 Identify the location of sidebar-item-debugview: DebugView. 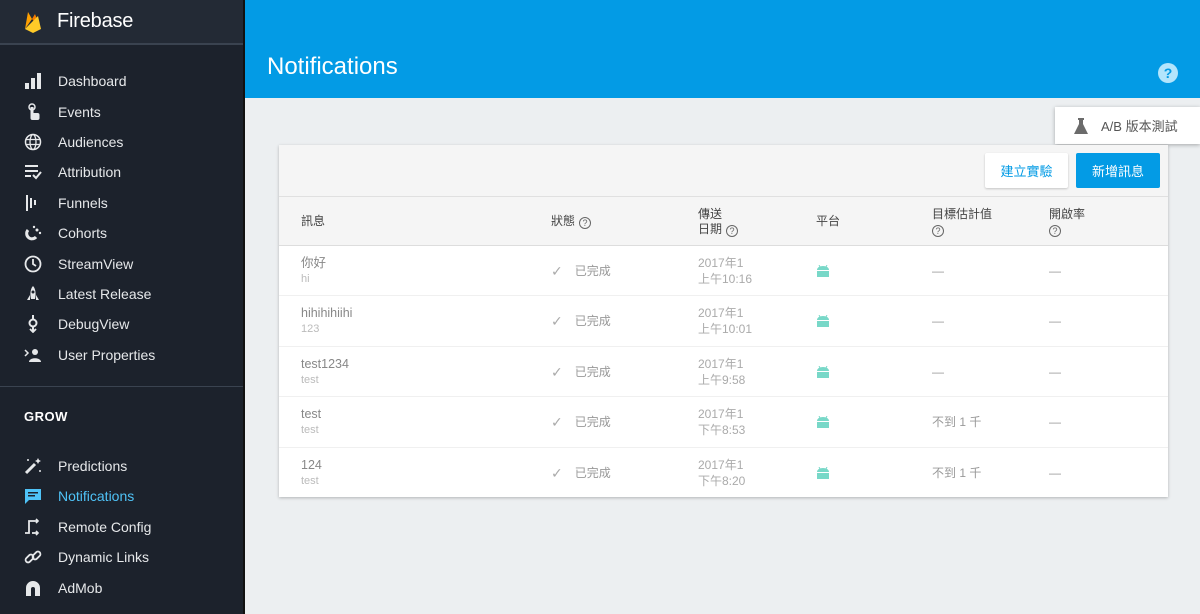
(121, 324).